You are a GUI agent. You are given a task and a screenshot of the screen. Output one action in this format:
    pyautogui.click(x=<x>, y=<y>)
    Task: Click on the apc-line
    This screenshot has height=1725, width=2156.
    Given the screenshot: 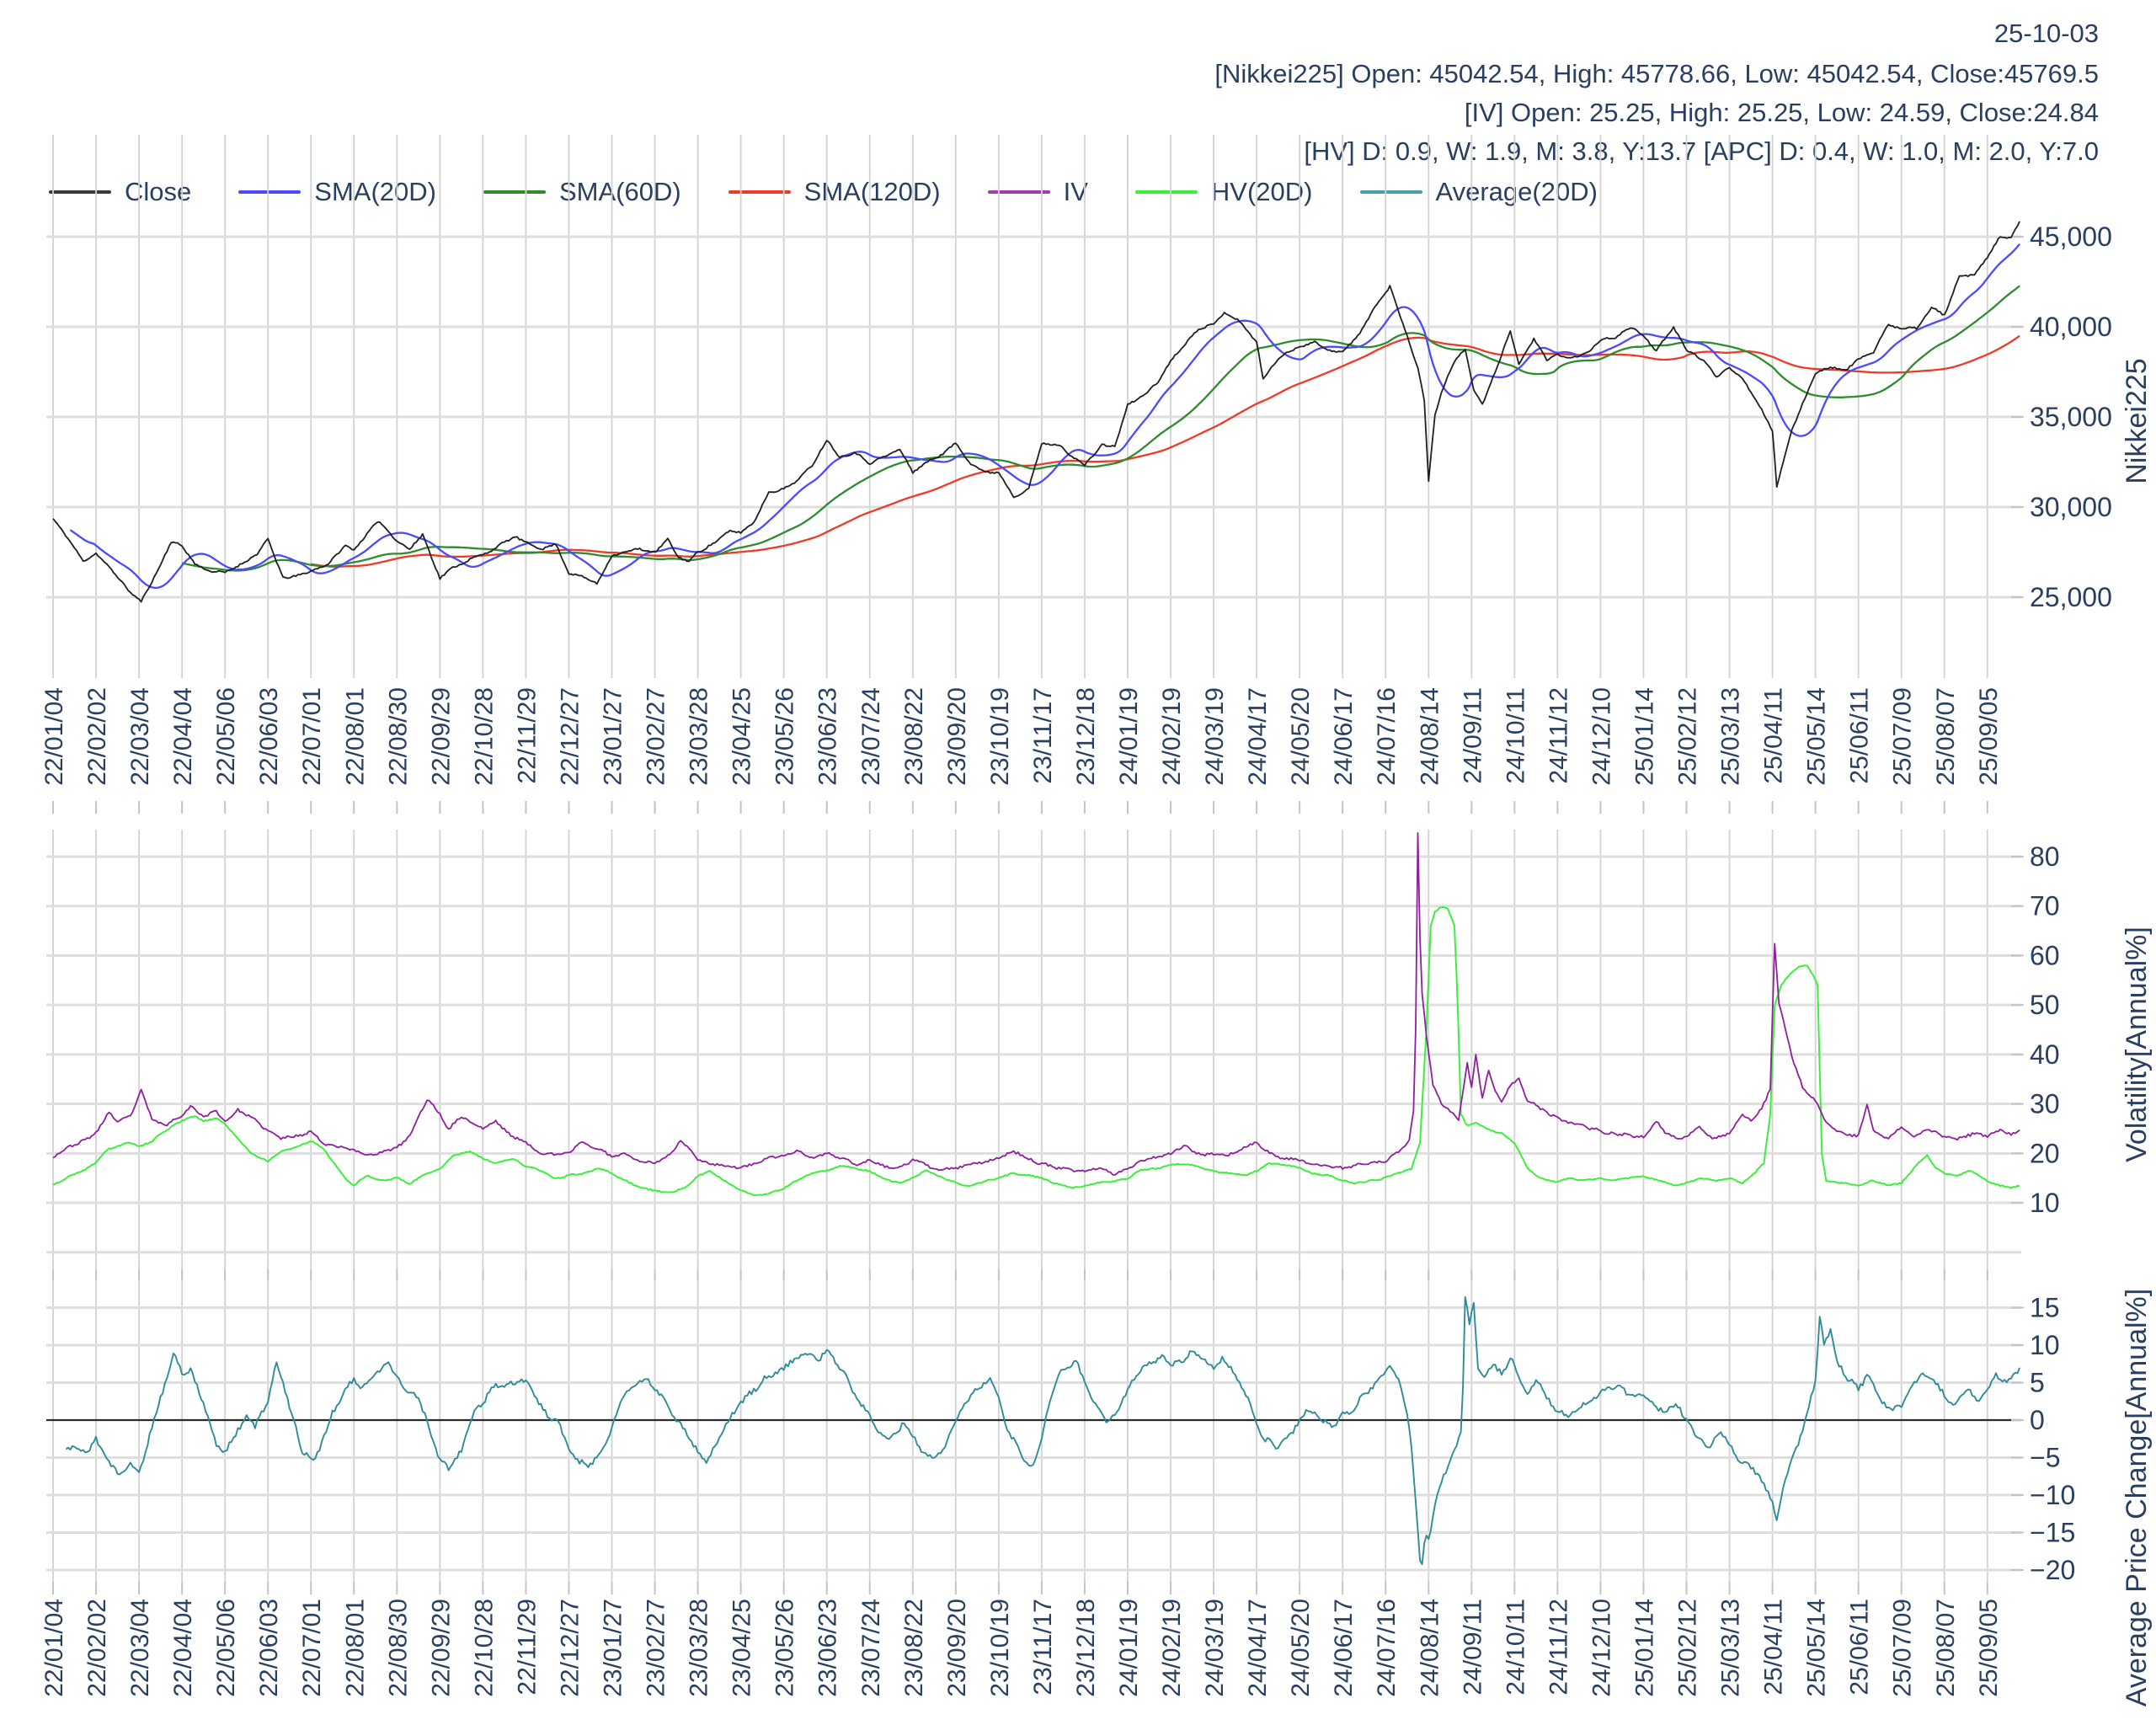 What is the action you would take?
    pyautogui.click(x=1042, y=1431)
    